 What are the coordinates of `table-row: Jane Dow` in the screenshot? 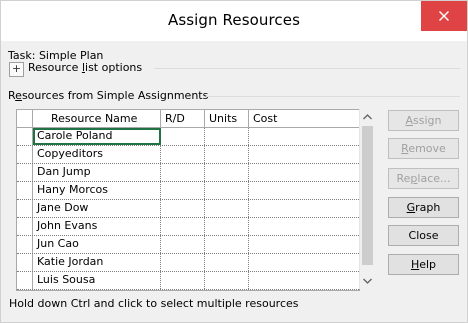 It's located at (188, 209).